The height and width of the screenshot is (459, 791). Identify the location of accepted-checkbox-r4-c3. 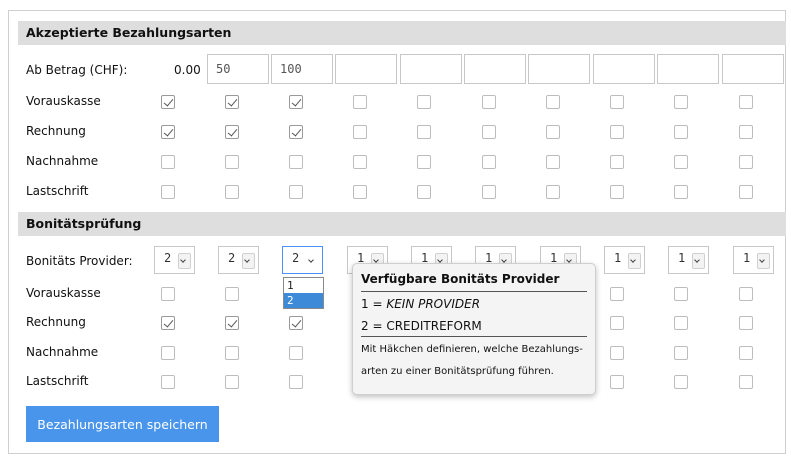
(296, 192).